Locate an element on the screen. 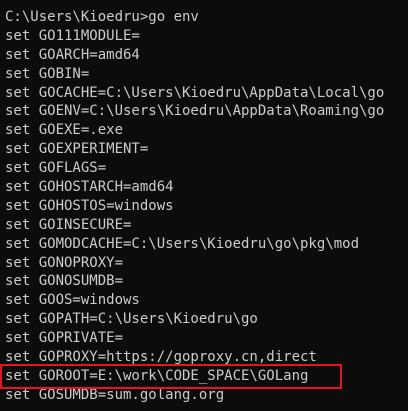  env-line-goroot: set GOROOT=E:\work\CODE_SPACE\GOLang is located at coordinates (157, 375).